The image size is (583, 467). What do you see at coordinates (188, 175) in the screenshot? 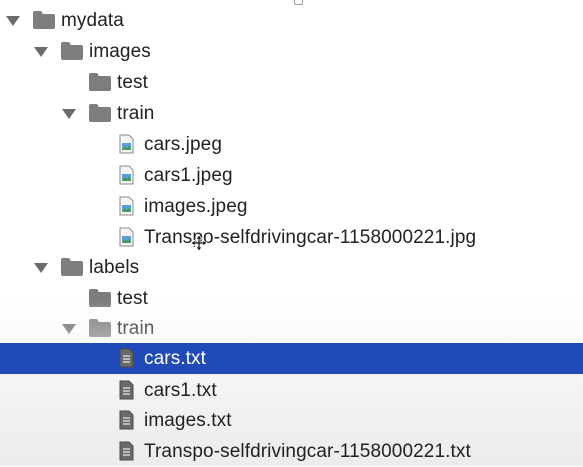
I see `tree-file-label: cars1.jpeg` at bounding box center [188, 175].